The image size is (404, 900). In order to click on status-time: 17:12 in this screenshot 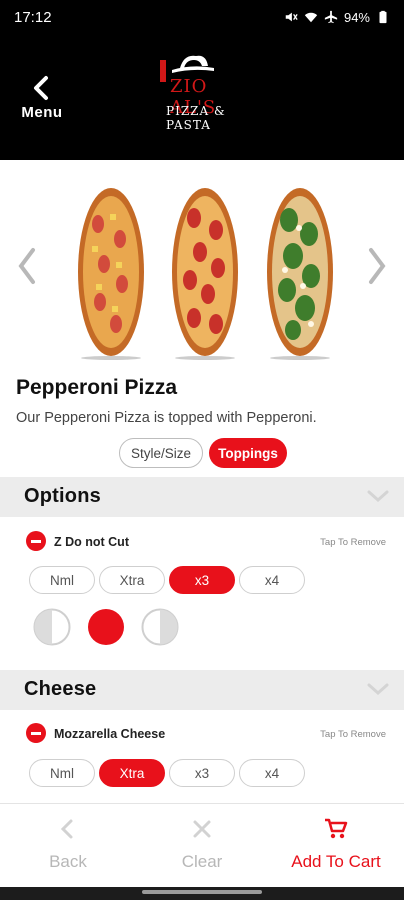, I will do `click(33, 17)`.